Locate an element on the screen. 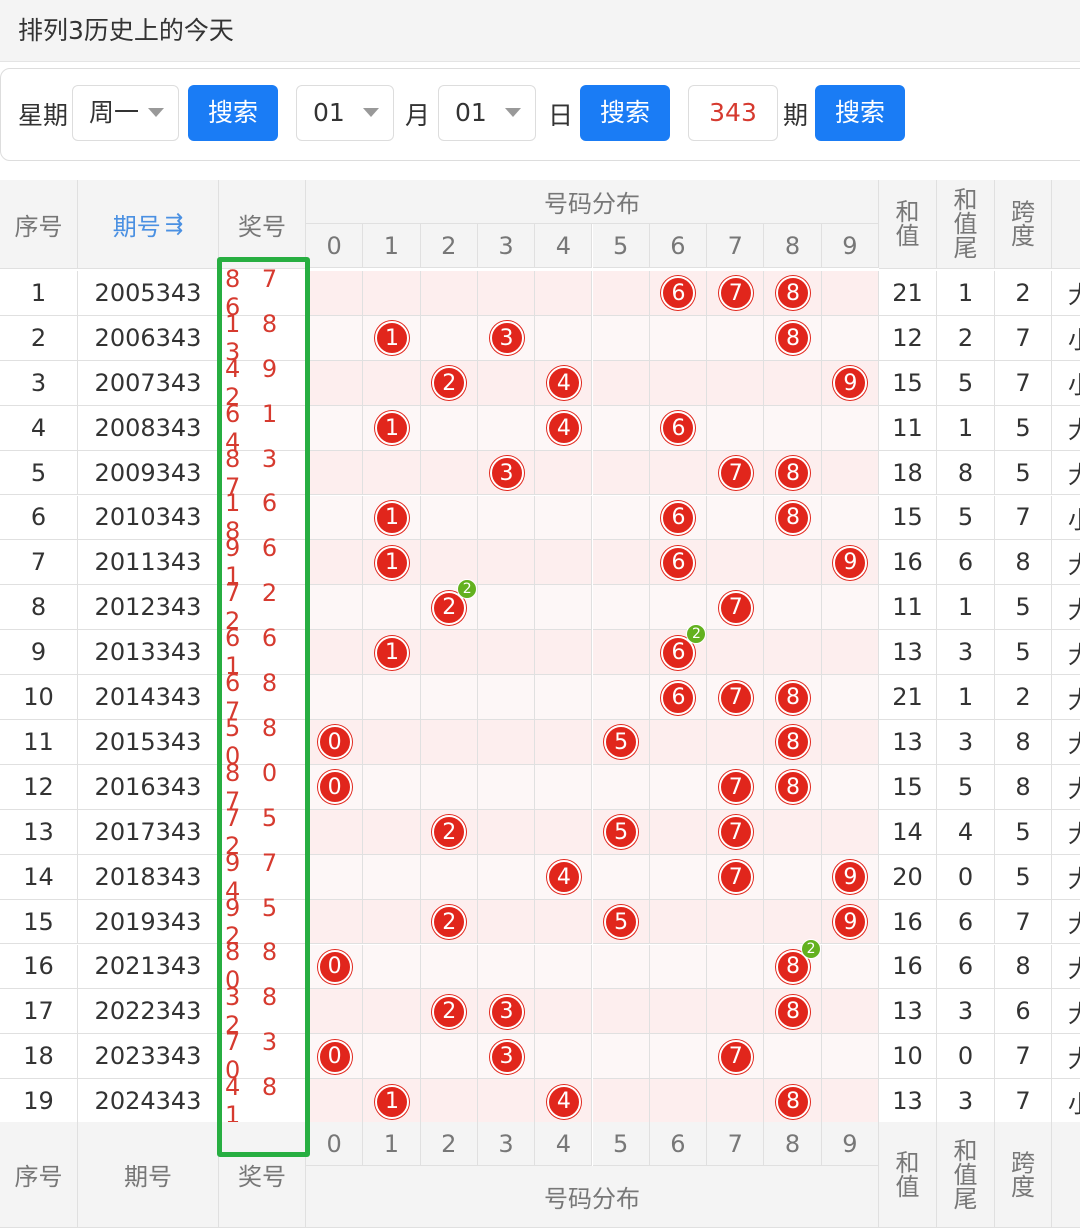 The height and width of the screenshot is (1228, 1080). period-input: 343 is located at coordinates (733, 113).